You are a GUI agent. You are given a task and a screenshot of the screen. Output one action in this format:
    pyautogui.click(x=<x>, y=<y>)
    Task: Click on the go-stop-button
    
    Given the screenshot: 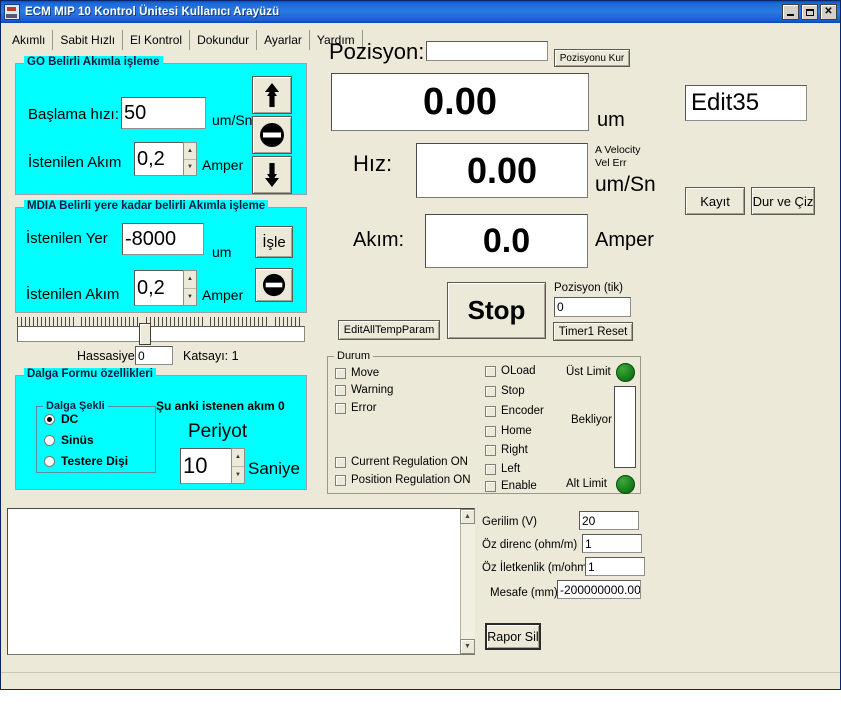 What is the action you would take?
    pyautogui.click(x=272, y=135)
    